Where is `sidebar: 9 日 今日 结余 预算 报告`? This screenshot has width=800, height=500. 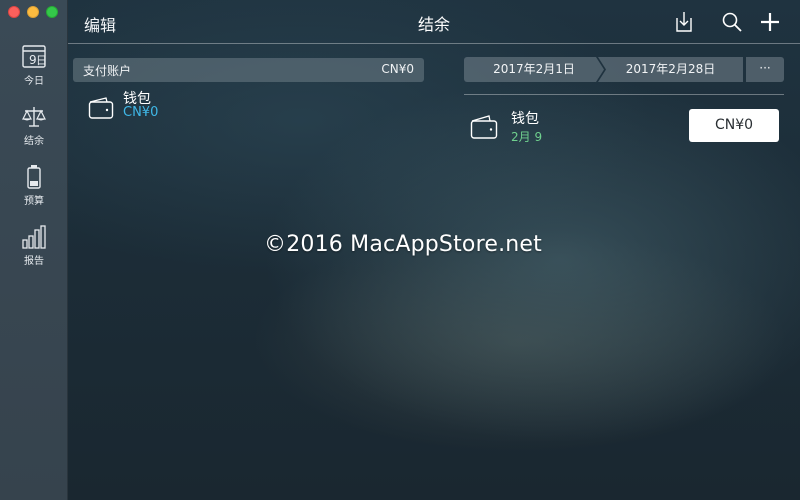
sidebar: 9 日 今日 结余 预算 报告 is located at coordinates (34, 250).